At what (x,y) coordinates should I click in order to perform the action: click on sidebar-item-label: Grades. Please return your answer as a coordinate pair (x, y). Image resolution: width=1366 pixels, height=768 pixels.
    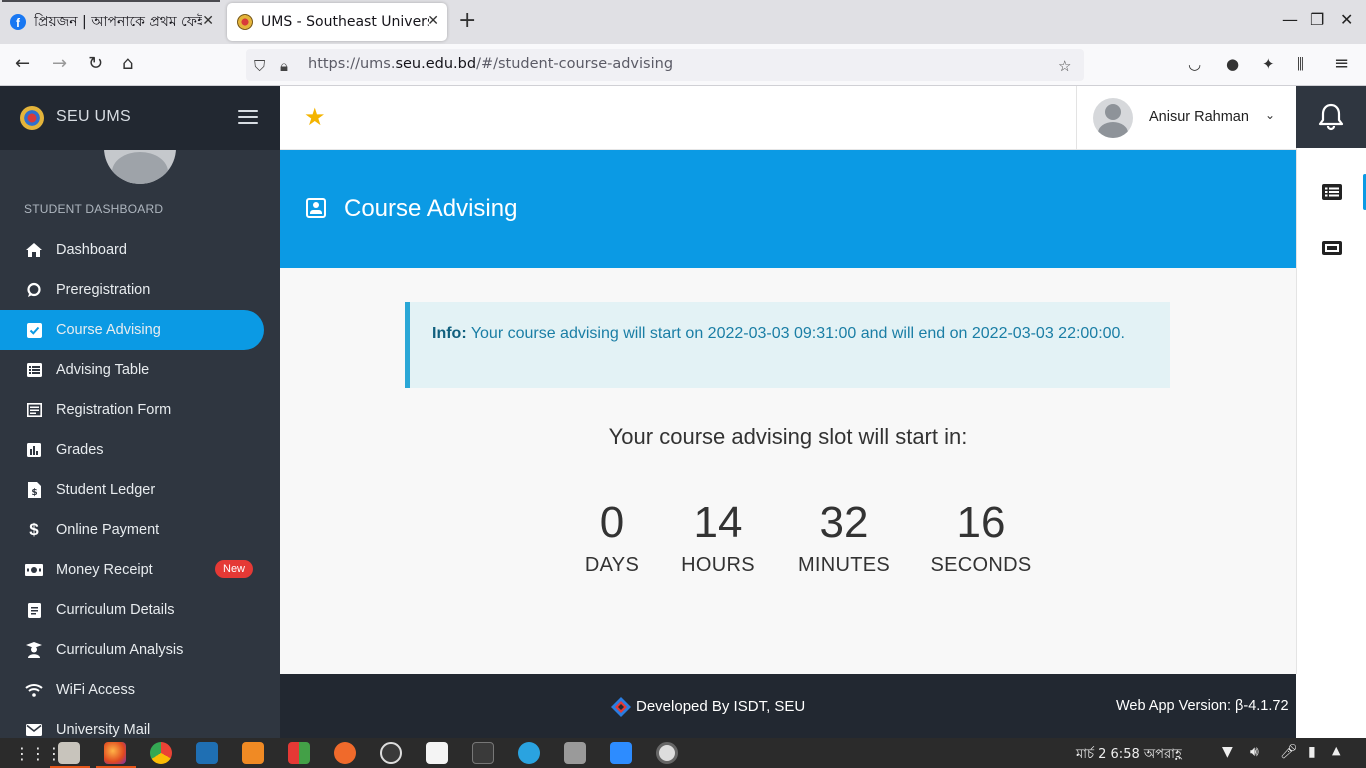
    Looking at the image, I should click on (80, 450).